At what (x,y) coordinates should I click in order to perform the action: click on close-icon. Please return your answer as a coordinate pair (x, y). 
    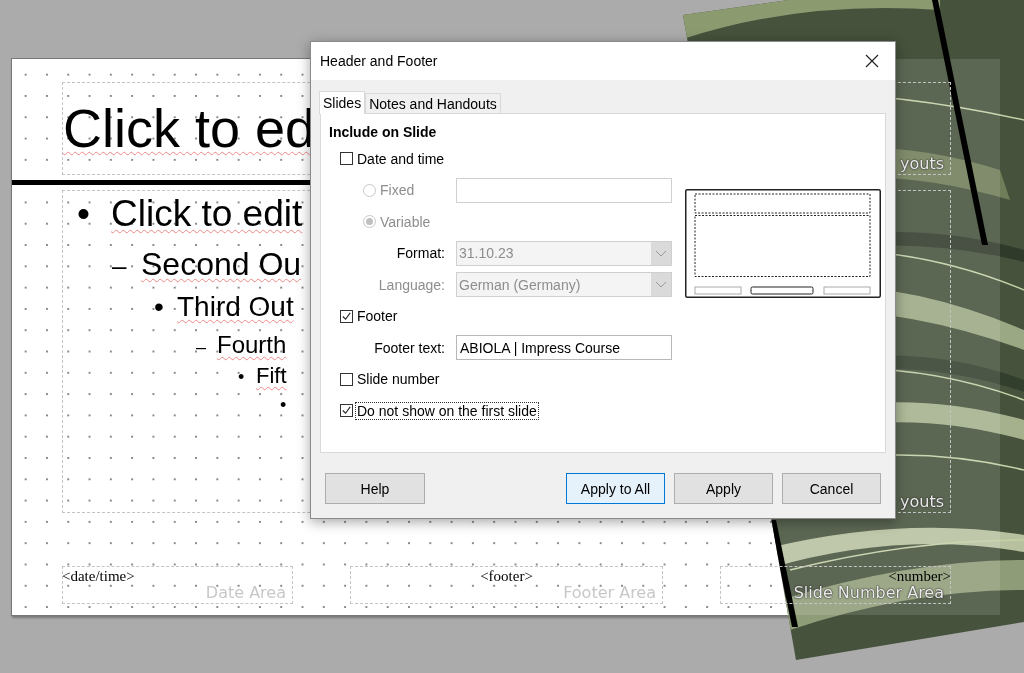
    Looking at the image, I should click on (872, 61).